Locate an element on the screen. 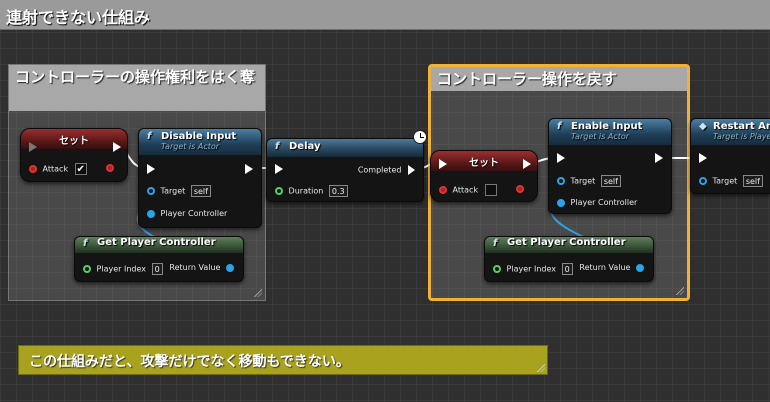  duration-value: 0.3 is located at coordinates (338, 191).